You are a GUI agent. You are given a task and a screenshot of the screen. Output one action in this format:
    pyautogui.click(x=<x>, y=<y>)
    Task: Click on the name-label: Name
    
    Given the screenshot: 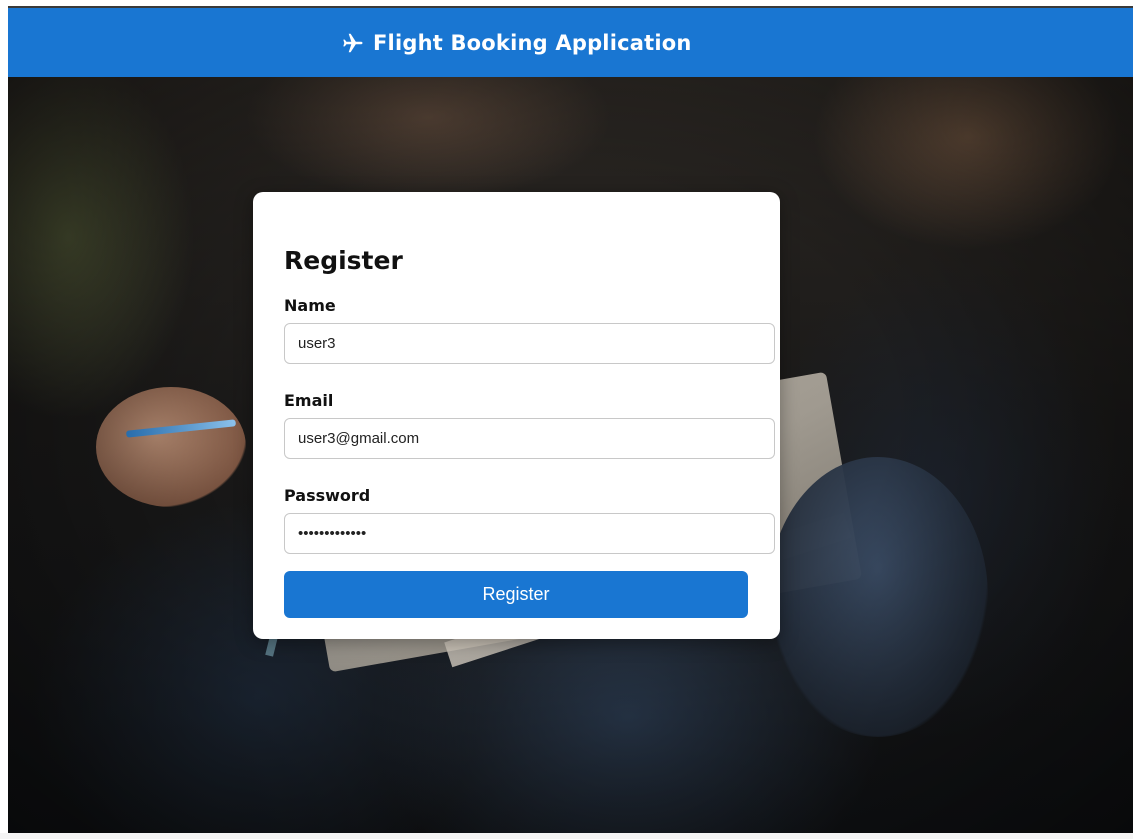 What is the action you would take?
    pyautogui.click(x=310, y=305)
    